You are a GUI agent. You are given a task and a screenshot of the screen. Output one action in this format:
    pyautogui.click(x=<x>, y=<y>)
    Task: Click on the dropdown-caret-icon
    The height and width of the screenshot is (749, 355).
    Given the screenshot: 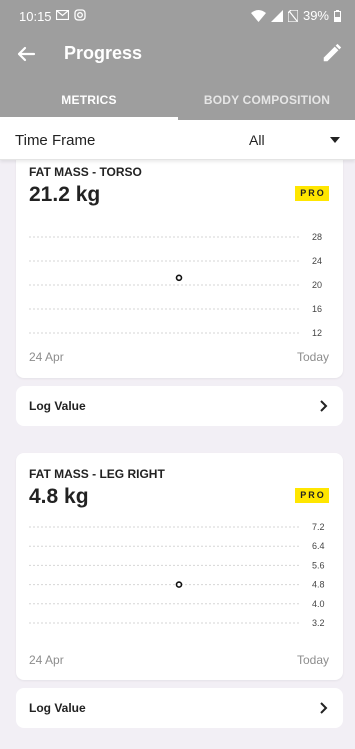 What is the action you would take?
    pyautogui.click(x=335, y=140)
    